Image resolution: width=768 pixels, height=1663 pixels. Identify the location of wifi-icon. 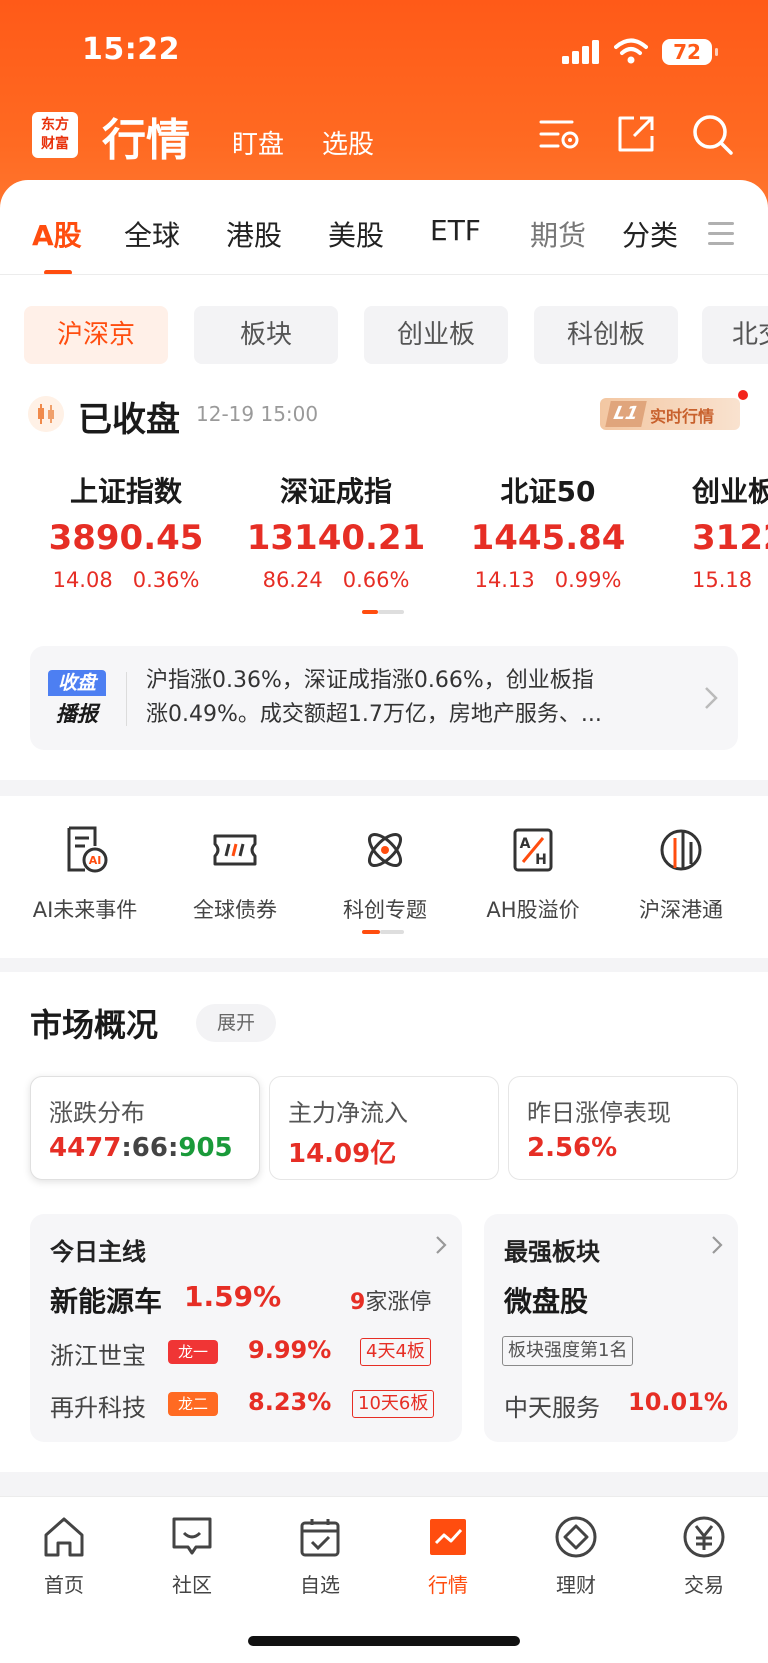
(631, 51).